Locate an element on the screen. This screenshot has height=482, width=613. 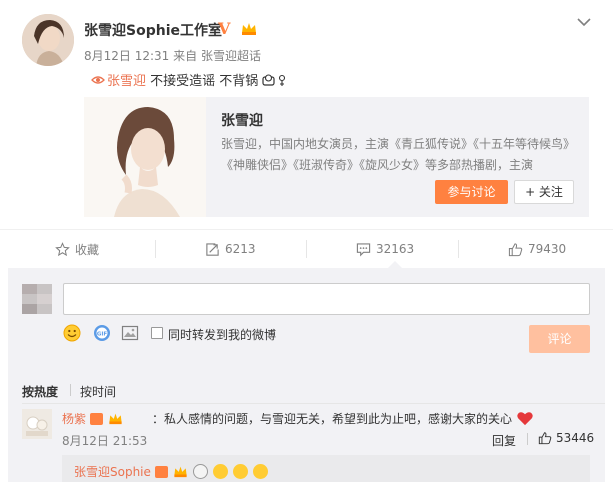
heart-icon is located at coordinates (525, 419).